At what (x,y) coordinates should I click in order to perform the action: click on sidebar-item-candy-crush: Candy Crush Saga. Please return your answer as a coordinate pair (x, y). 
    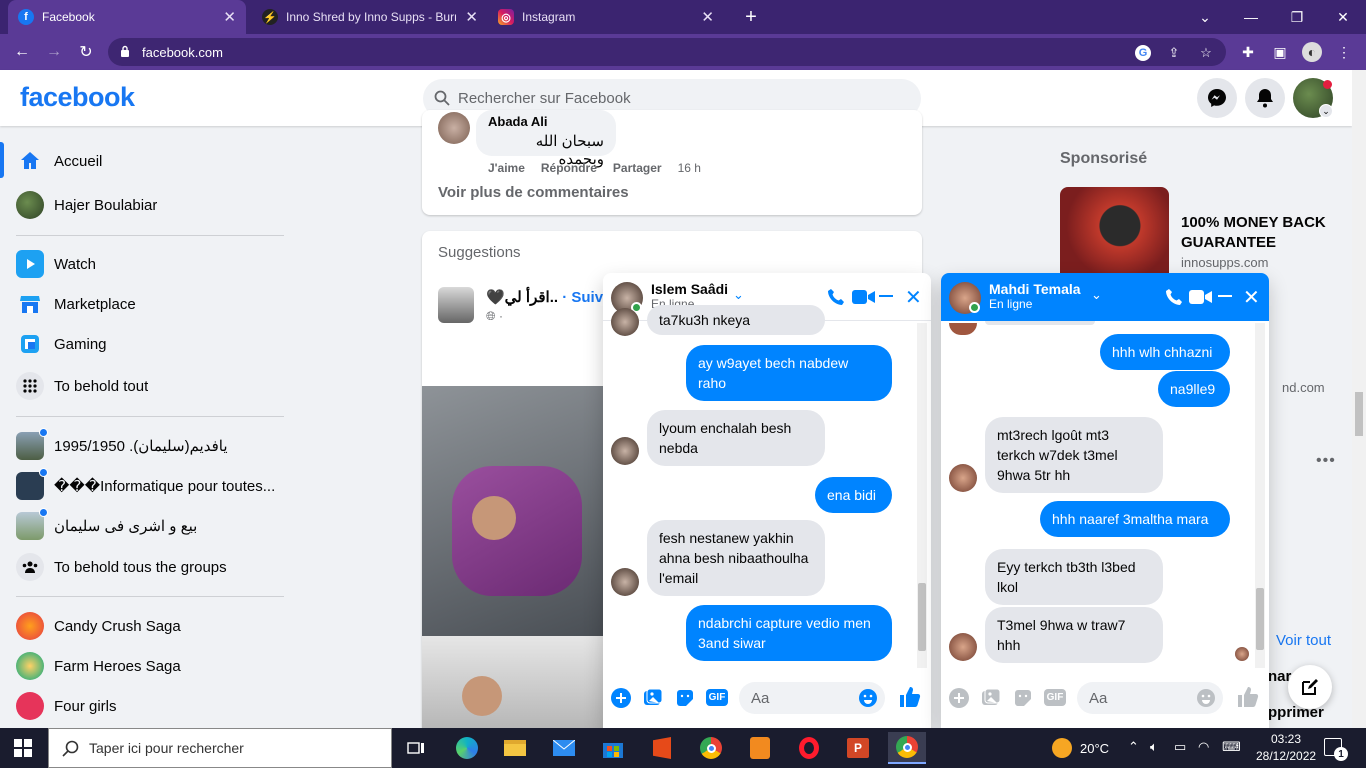
    Looking at the image, I should click on (151, 626).